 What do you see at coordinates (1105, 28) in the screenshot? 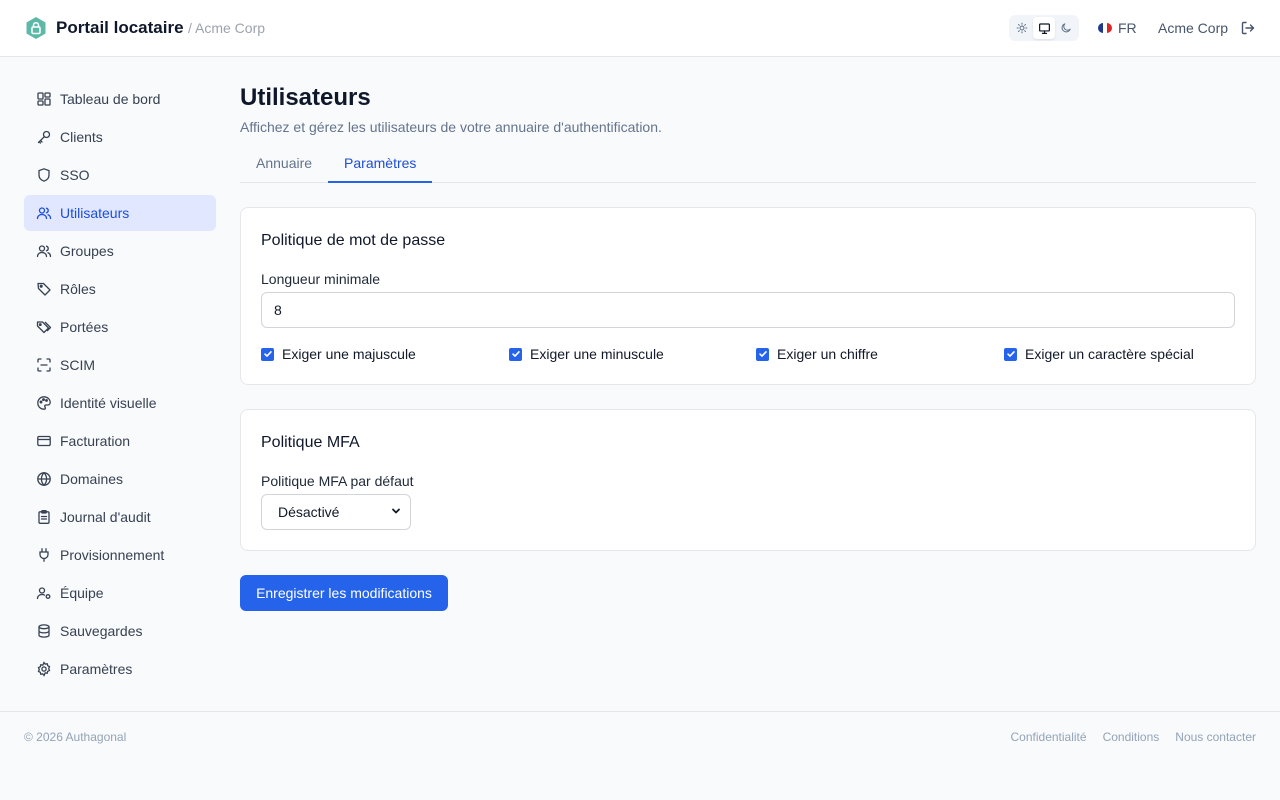
I see `france-flag-icon` at bounding box center [1105, 28].